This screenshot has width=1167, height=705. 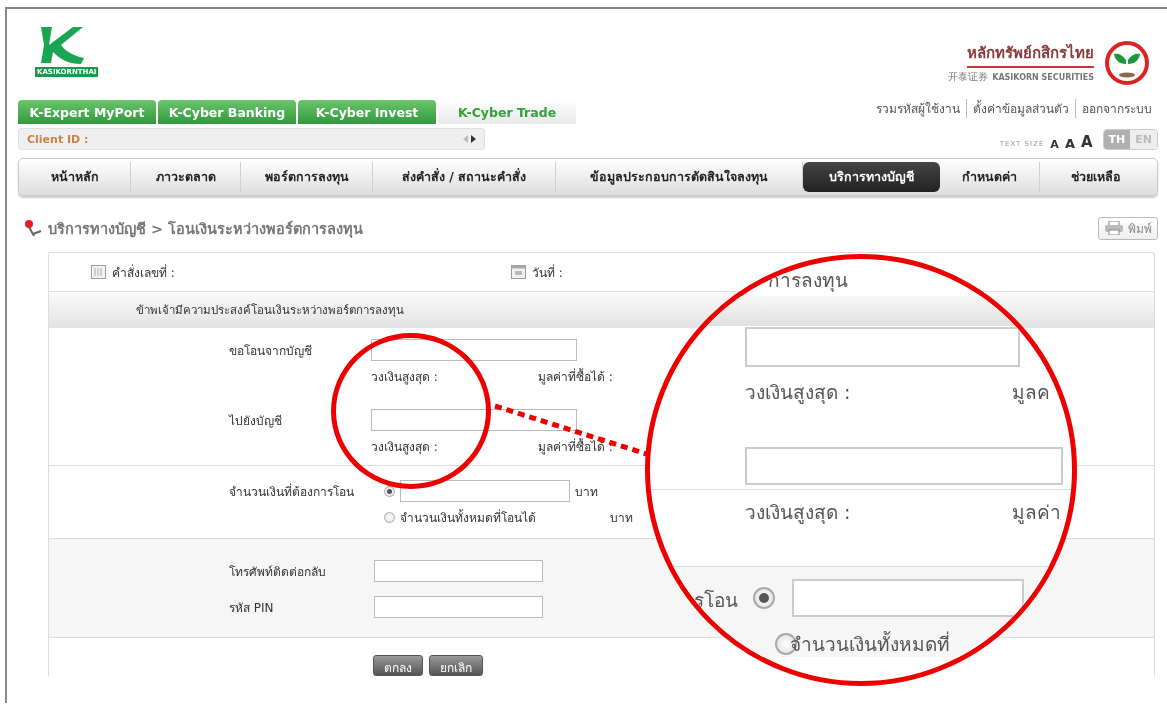 I want to click on nav-item: ส่งคำสั่ง / สถานะคำสั่ง, so click(x=464, y=177).